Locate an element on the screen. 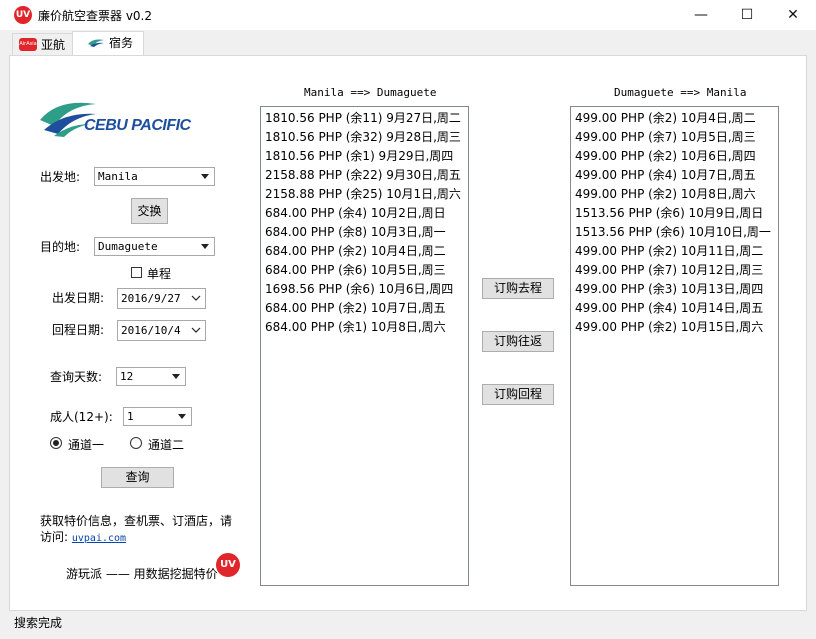 The width and height of the screenshot is (816, 639). tab-airasia: AirAsia 亚航 is located at coordinates (43, 44).